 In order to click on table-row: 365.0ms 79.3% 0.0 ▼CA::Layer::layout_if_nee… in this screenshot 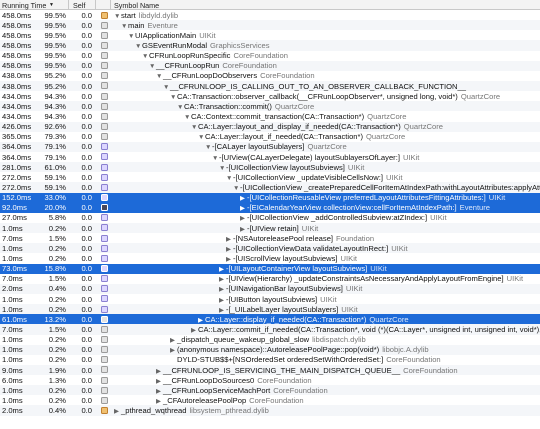, I will do `click(270, 137)`.